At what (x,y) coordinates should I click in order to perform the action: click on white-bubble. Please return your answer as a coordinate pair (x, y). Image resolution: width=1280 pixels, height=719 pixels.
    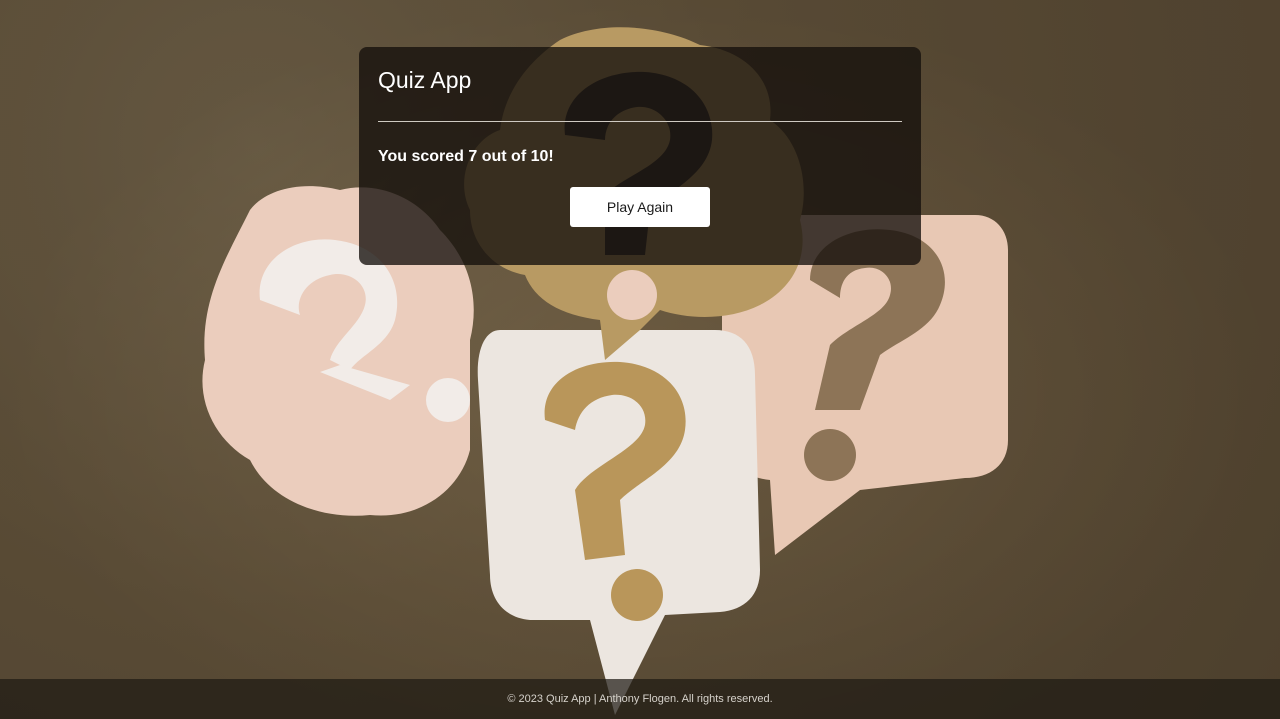
    Looking at the image, I should click on (618, 522).